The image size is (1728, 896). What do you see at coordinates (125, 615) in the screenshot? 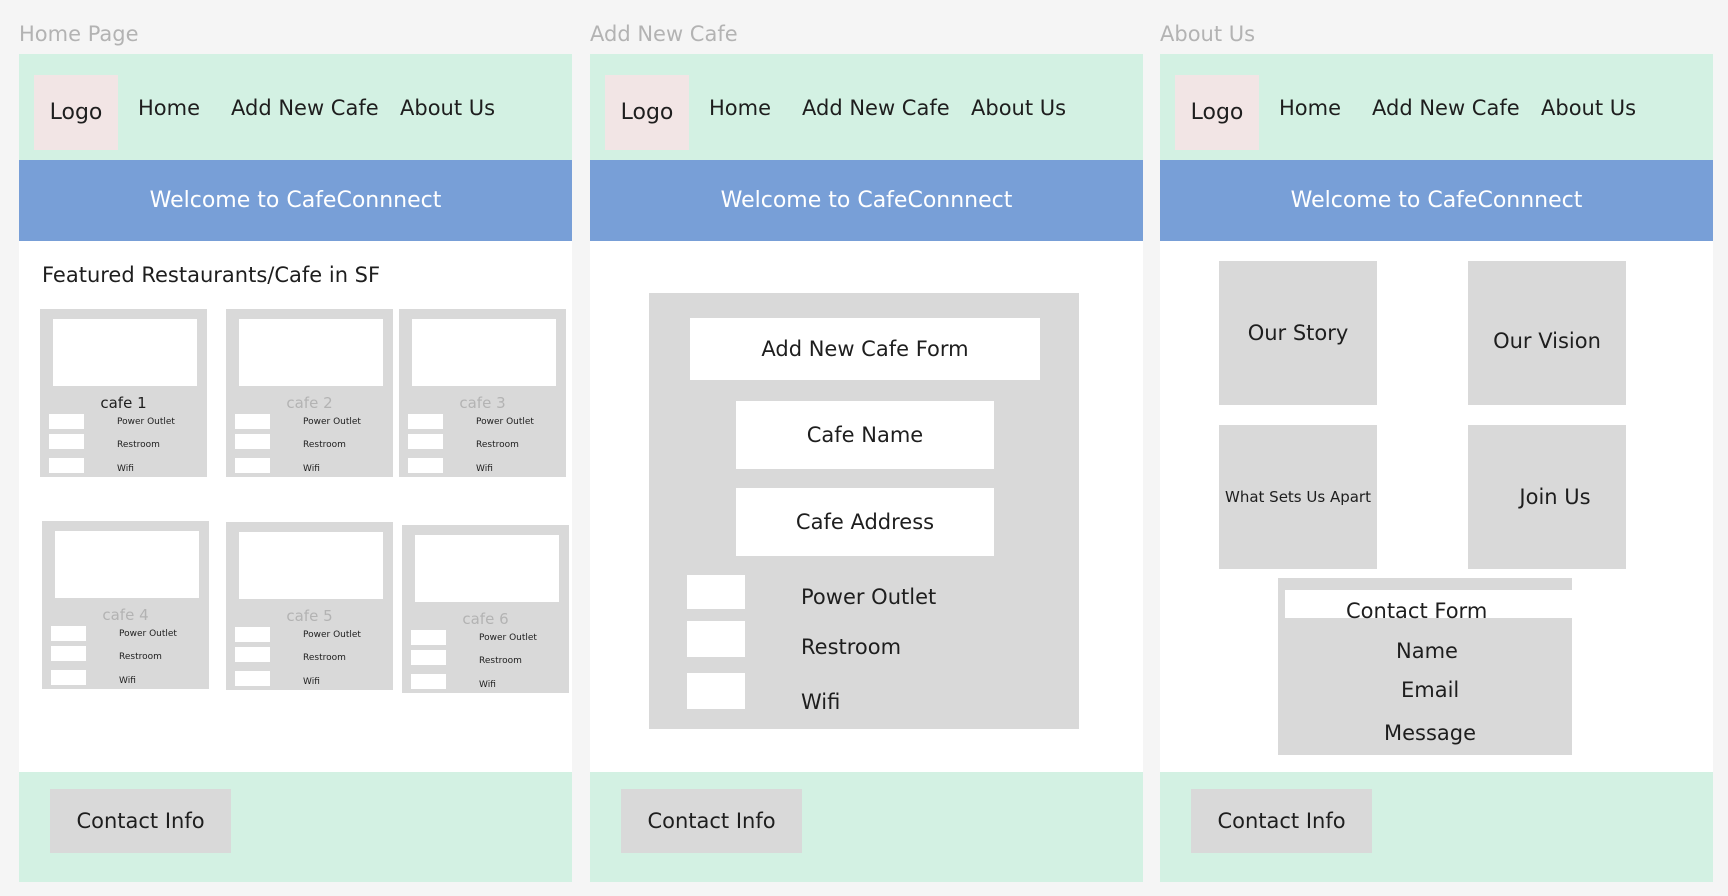
I see `cafe-name: cafe 4` at bounding box center [125, 615].